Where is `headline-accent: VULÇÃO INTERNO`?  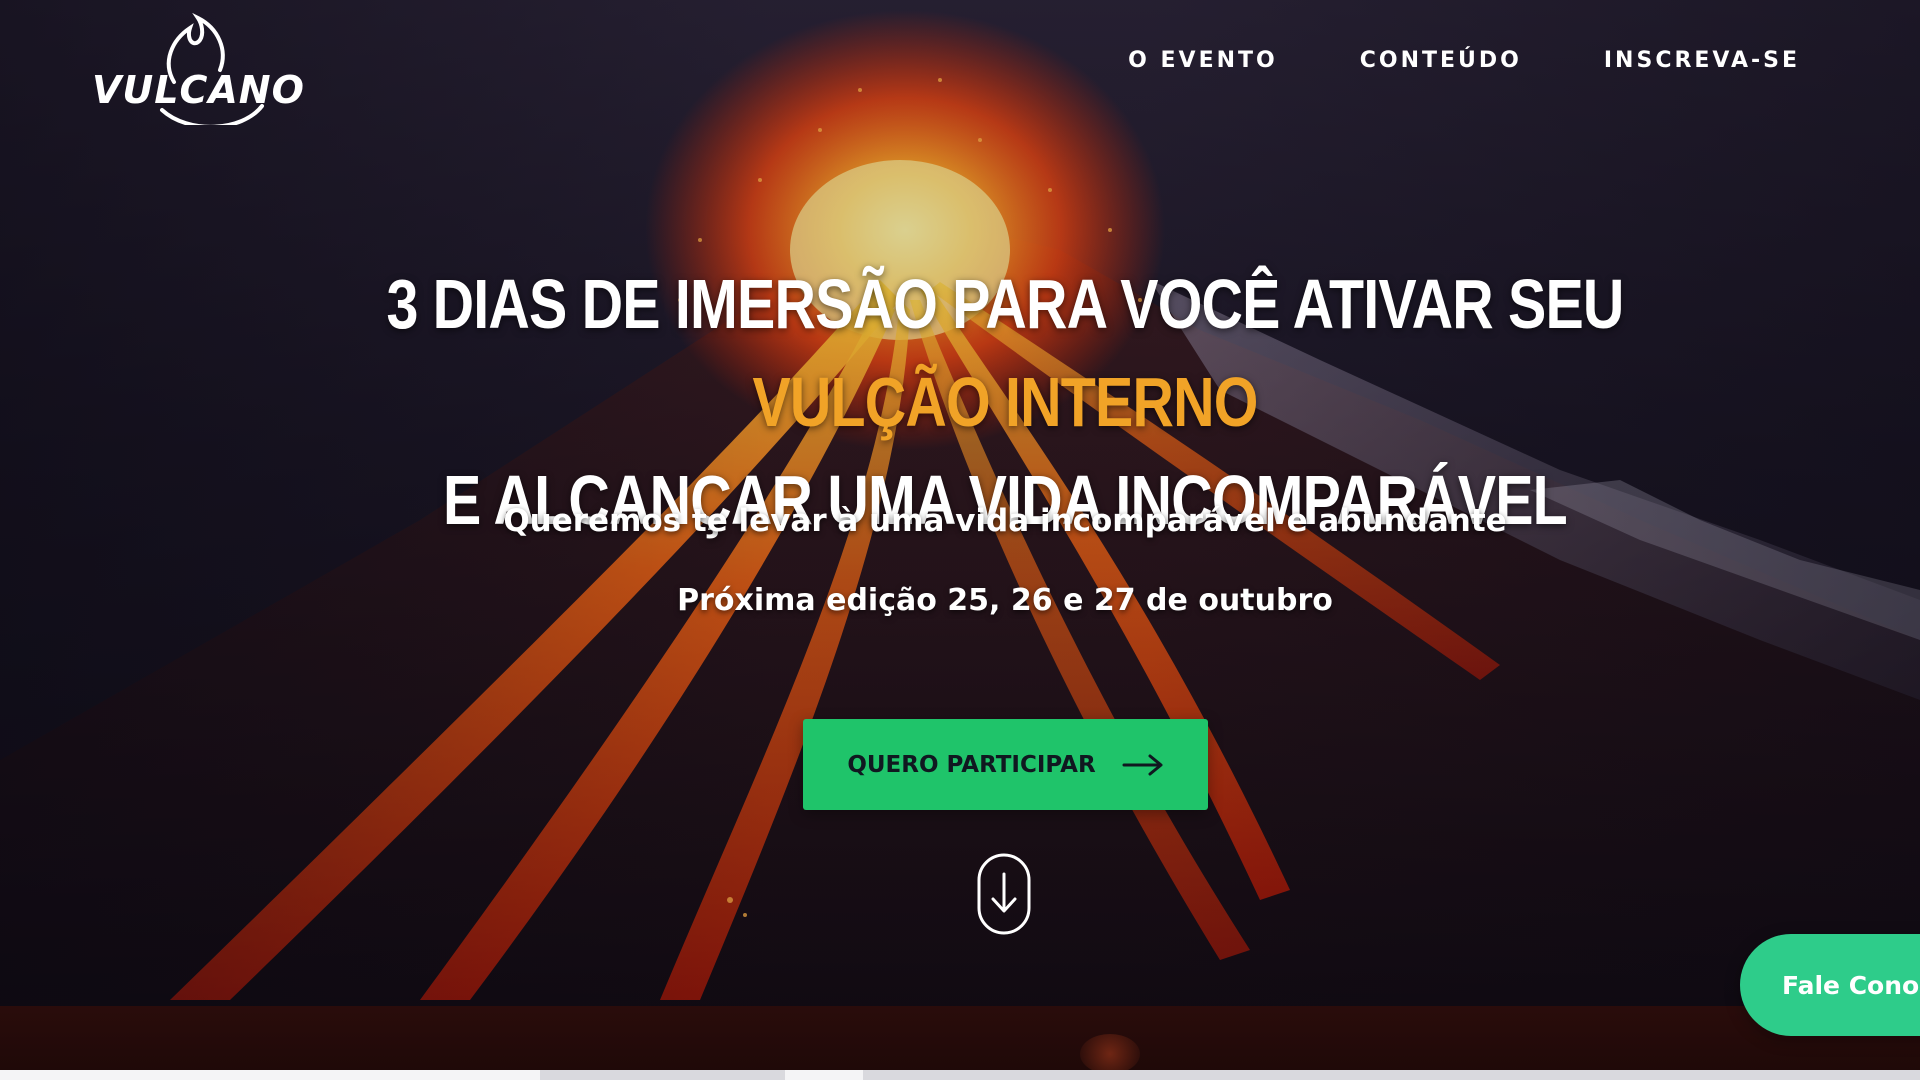 headline-accent: VULÇÃO INTERNO is located at coordinates (1005, 402).